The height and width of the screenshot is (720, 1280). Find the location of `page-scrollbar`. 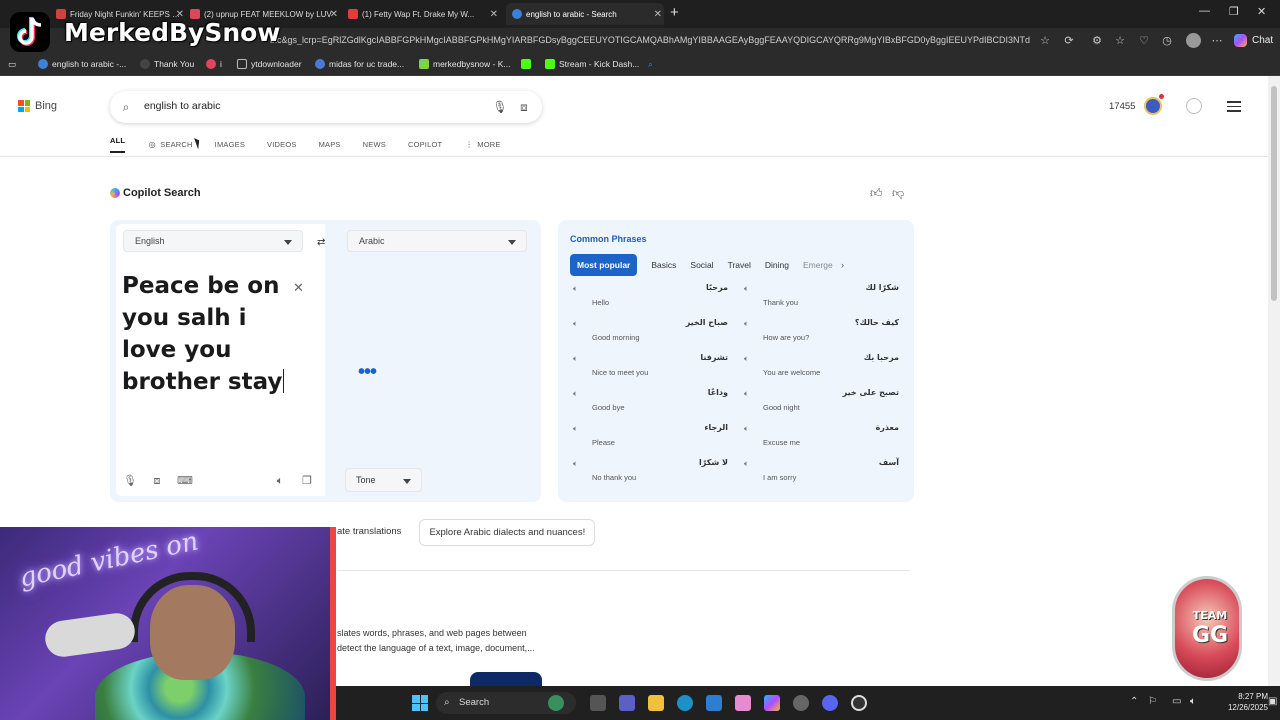

page-scrollbar is located at coordinates (1274, 381).